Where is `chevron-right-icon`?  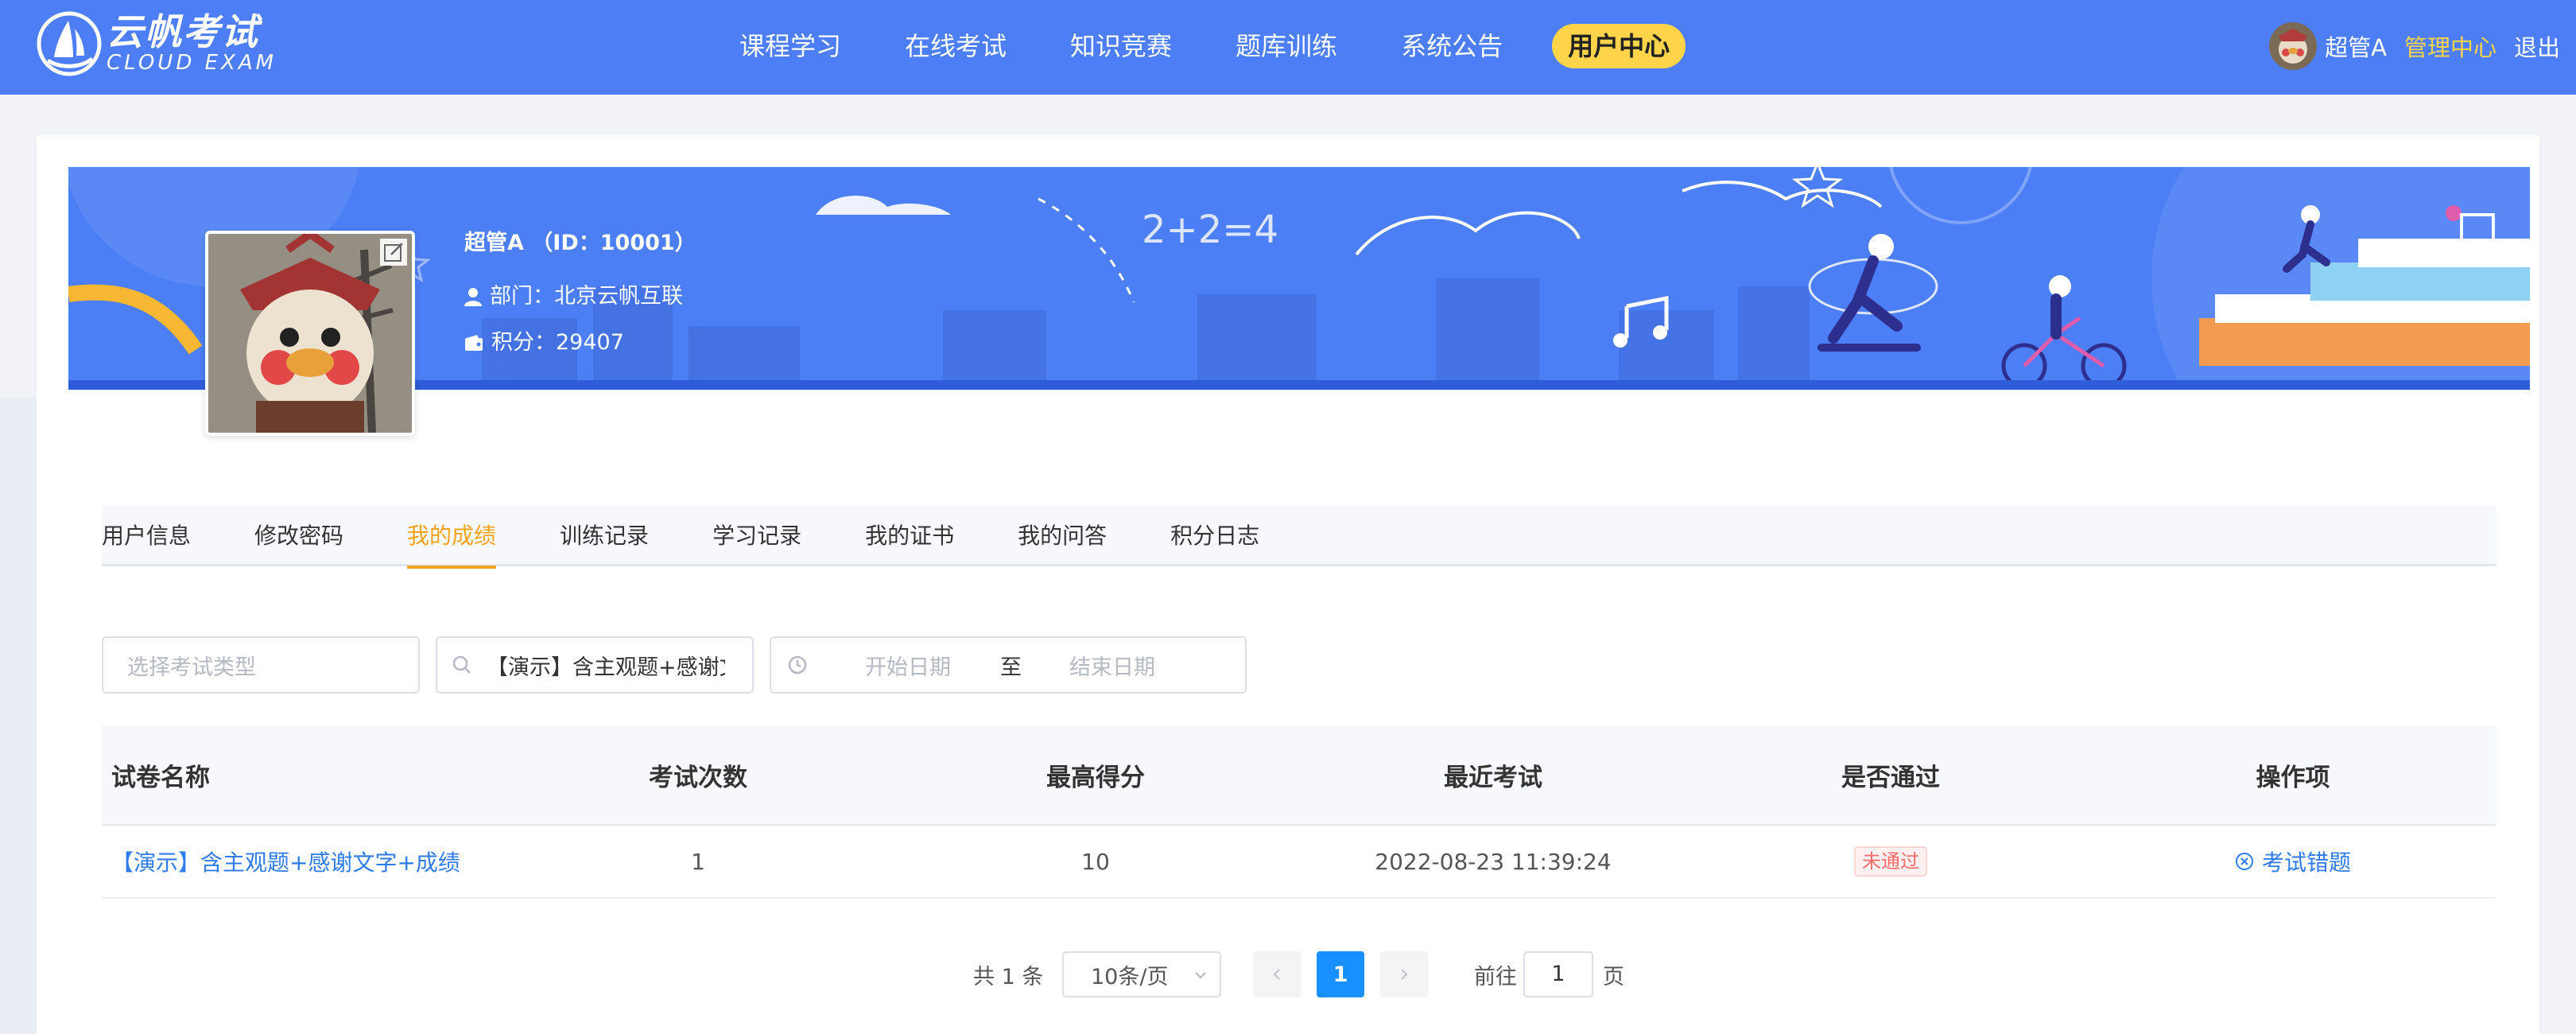
chevron-right-icon is located at coordinates (1405, 974).